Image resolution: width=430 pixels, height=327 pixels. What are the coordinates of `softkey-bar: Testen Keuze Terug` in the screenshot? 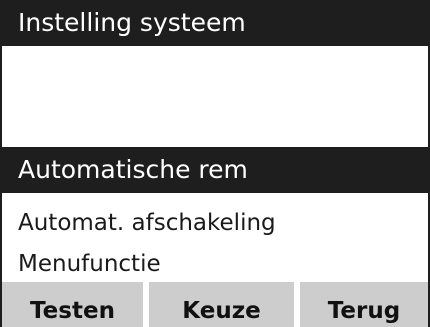 It's located at (215, 304).